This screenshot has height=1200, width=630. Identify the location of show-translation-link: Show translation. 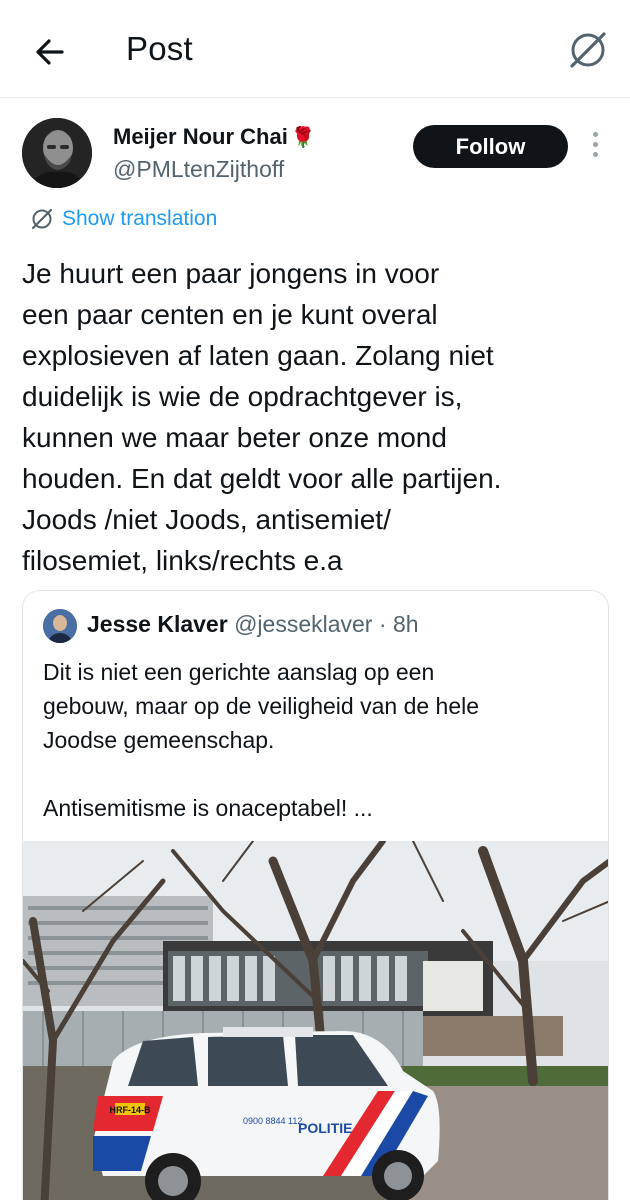
(123, 219).